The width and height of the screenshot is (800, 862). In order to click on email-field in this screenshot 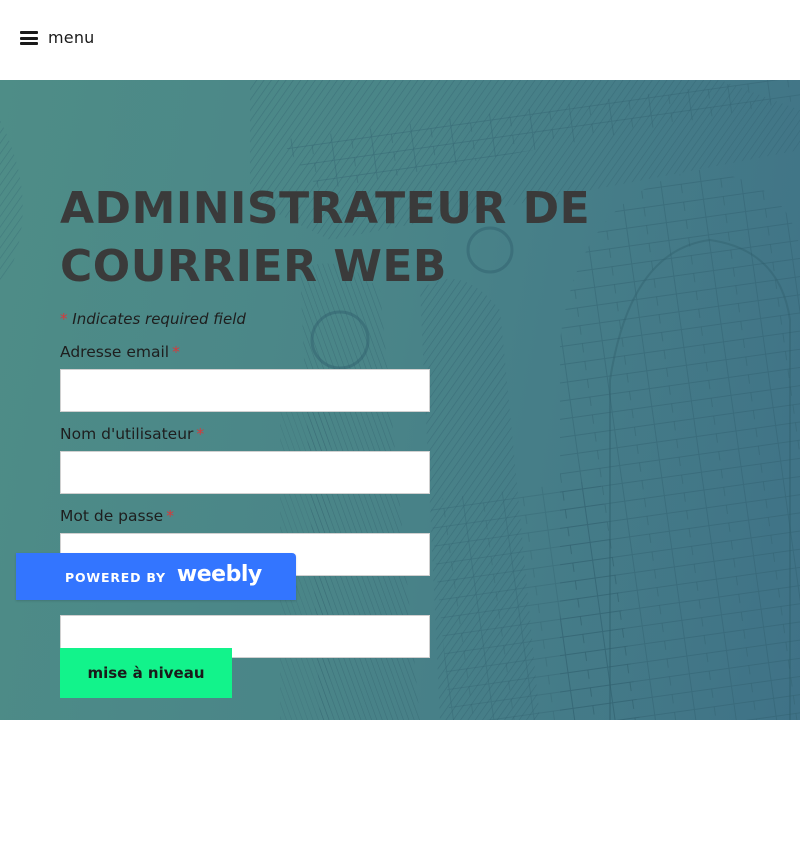, I will do `click(245, 390)`.